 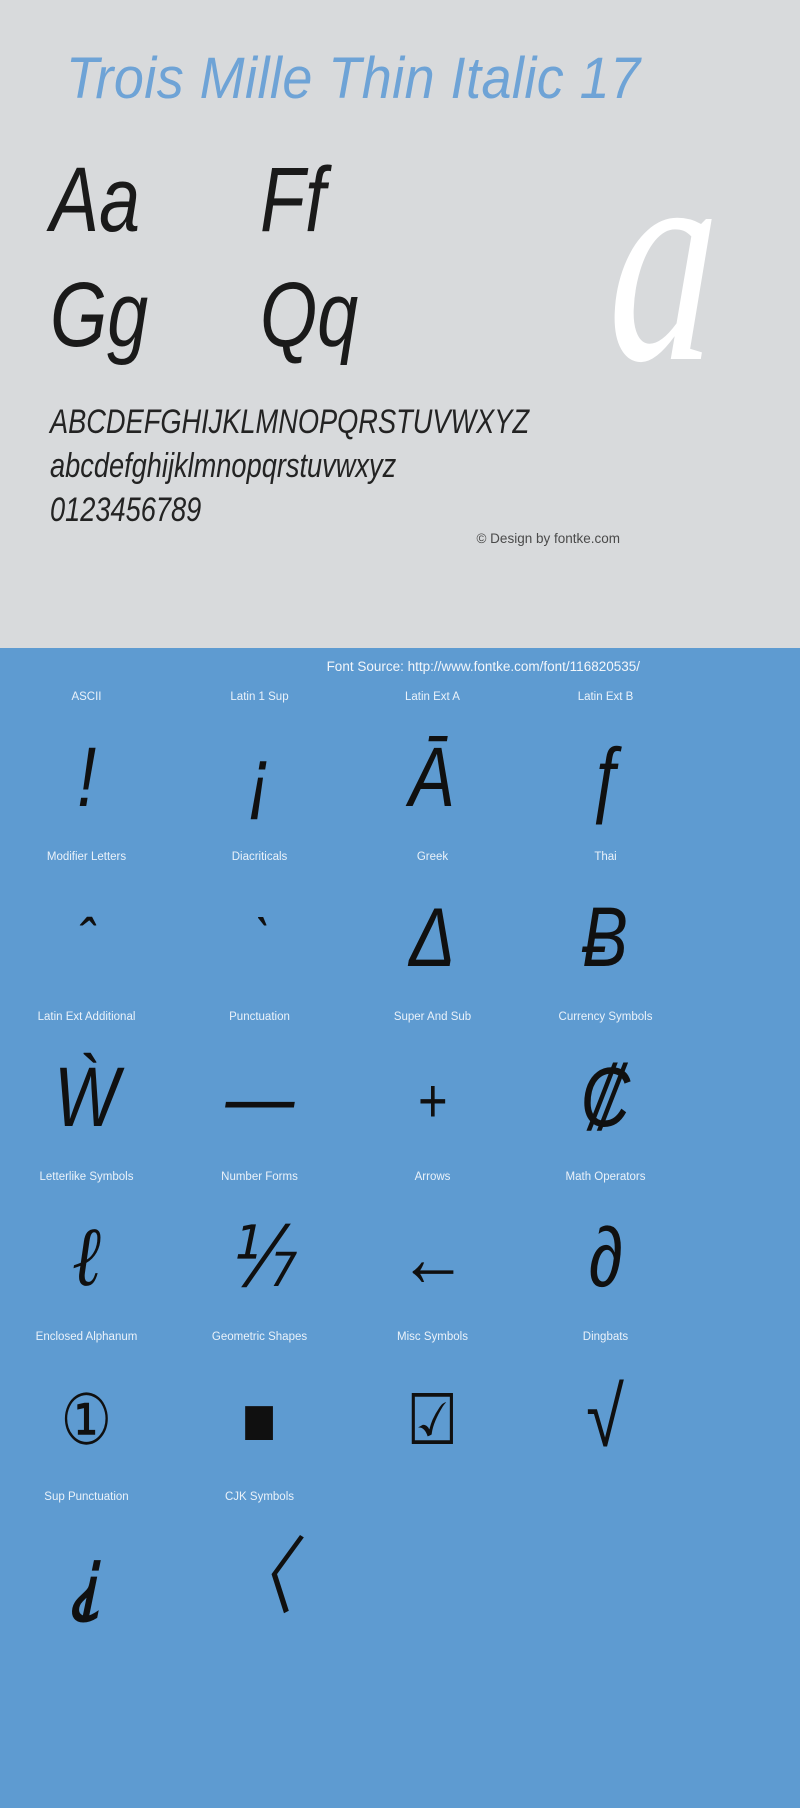 What do you see at coordinates (432, 937) in the screenshot?
I see `glyph-sample: Δ` at bounding box center [432, 937].